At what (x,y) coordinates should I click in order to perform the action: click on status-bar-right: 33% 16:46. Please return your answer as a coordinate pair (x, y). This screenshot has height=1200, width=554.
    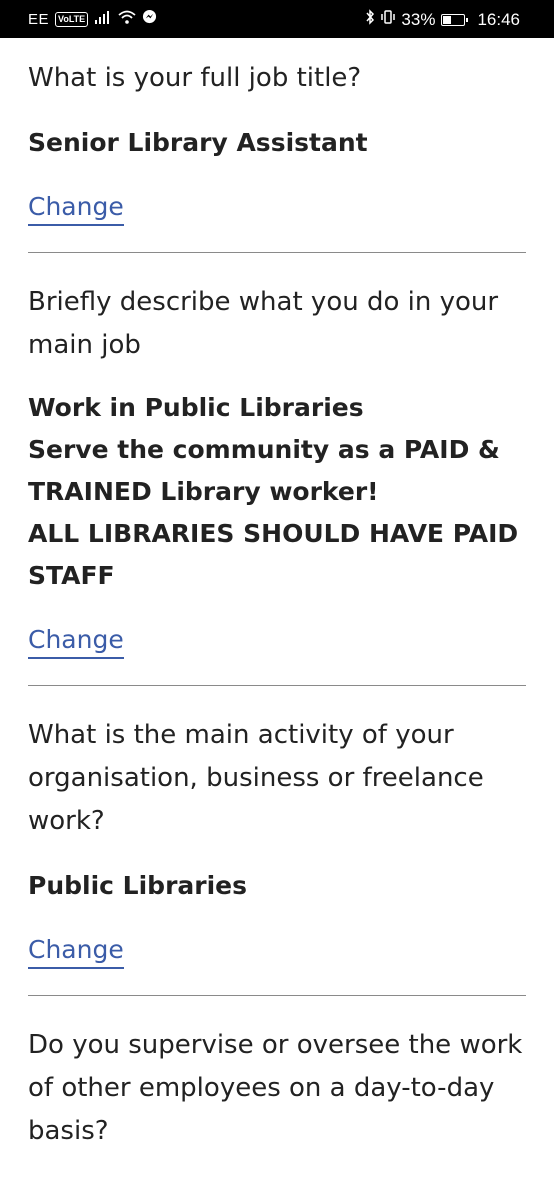
    Looking at the image, I should click on (442, 19).